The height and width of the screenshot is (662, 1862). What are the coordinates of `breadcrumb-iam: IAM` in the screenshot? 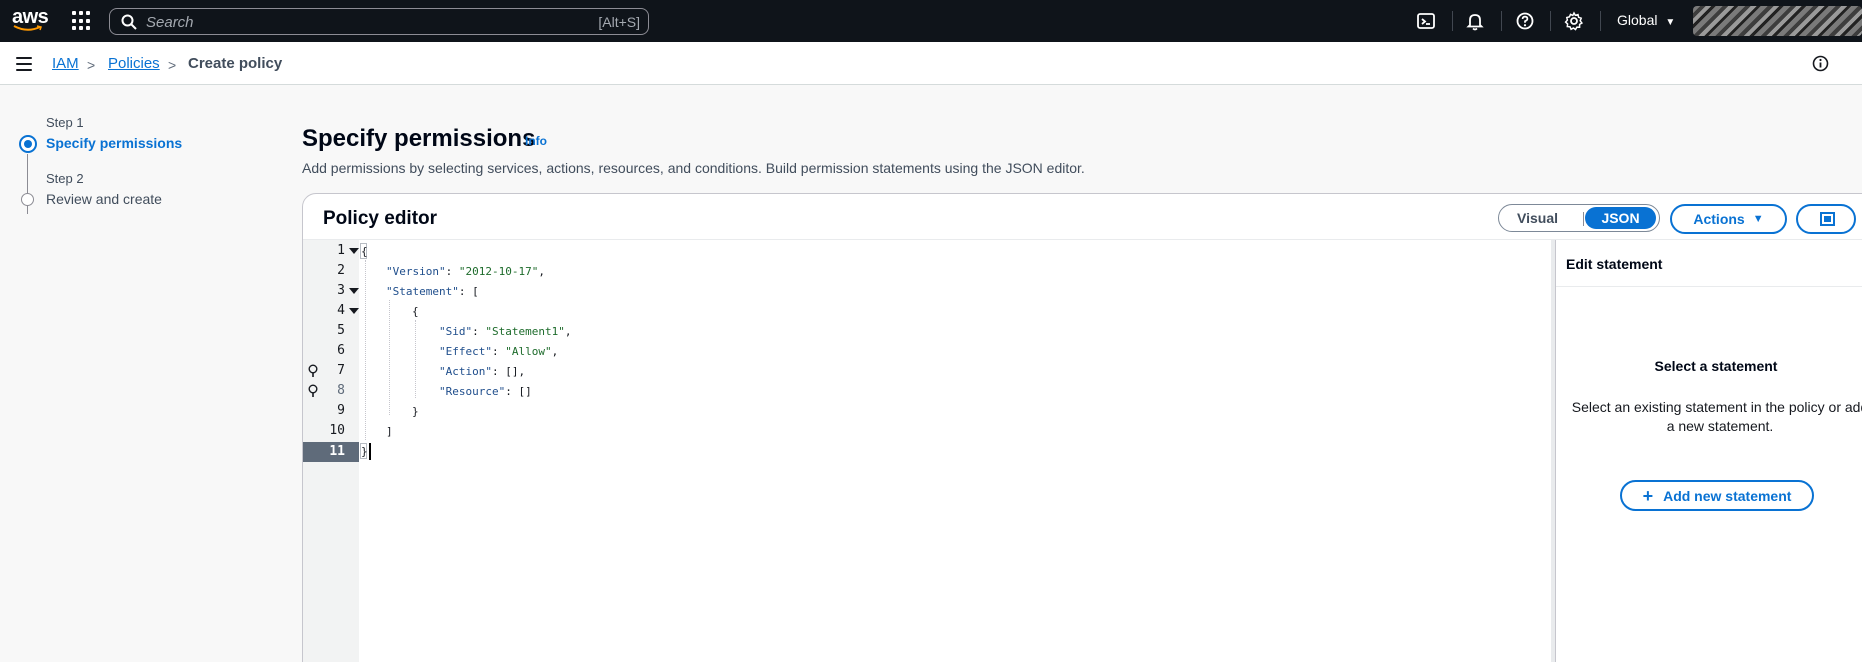 It's located at (65, 63).